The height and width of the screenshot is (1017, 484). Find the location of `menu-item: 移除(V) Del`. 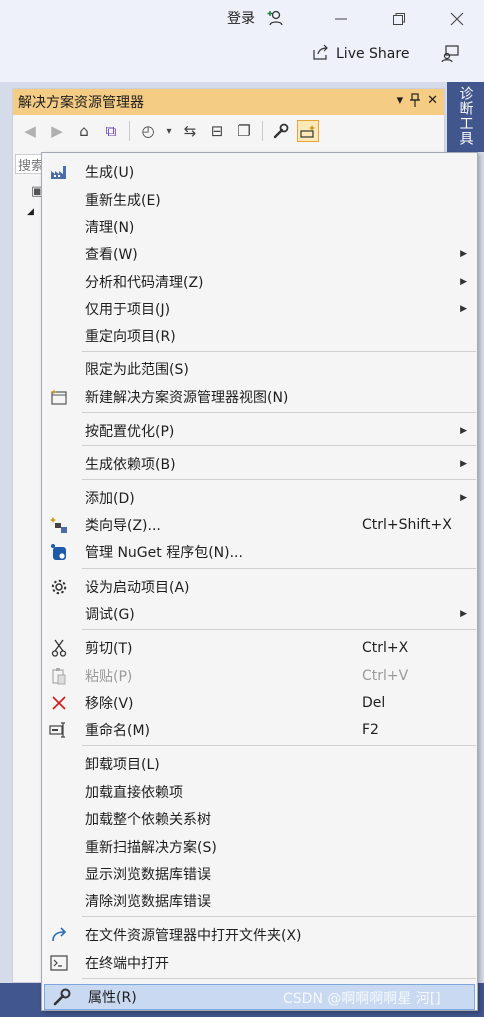

menu-item: 移除(V) Del is located at coordinates (259, 703).